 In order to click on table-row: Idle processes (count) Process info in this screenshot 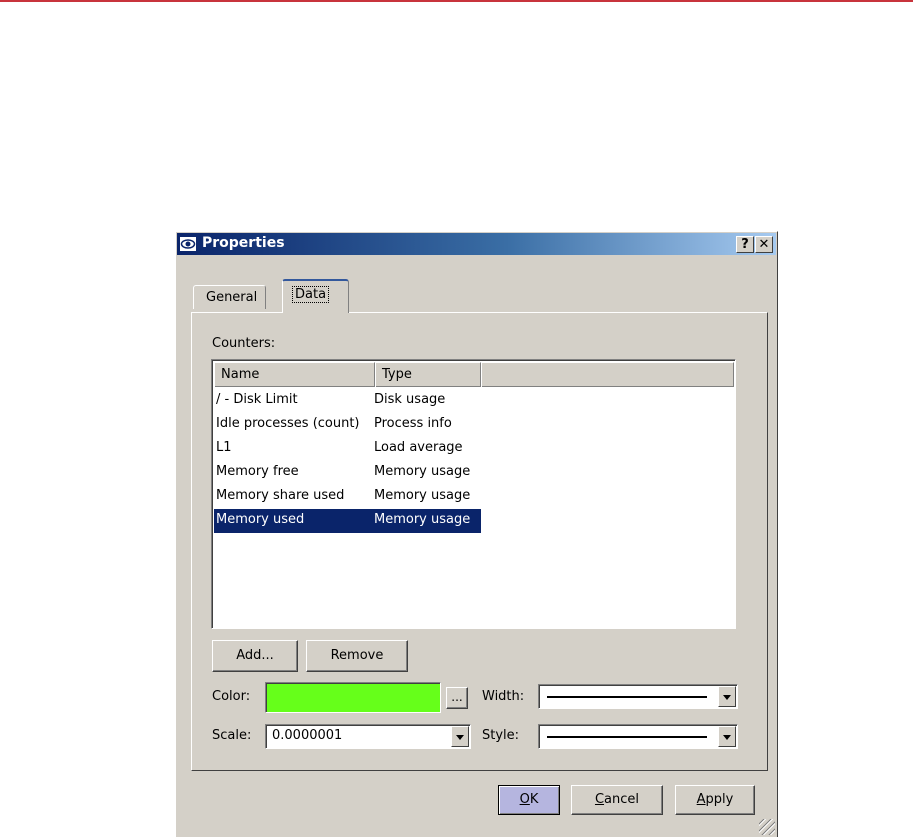, I will do `click(347, 425)`.